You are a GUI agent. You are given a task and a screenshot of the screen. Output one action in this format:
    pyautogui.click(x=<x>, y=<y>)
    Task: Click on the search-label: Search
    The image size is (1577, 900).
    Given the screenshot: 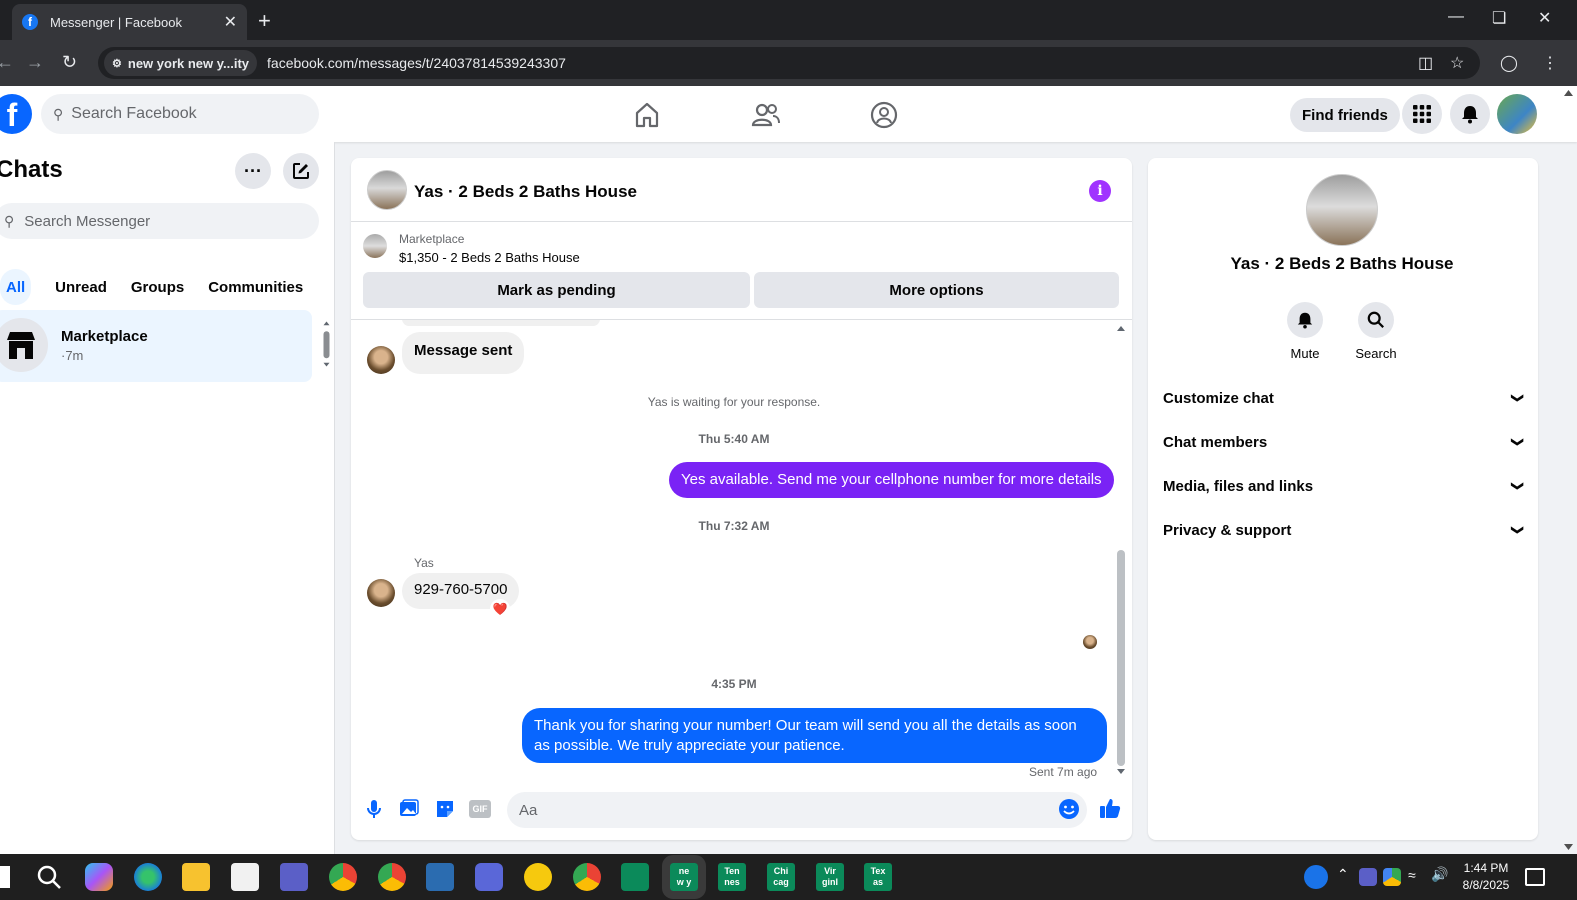 What is the action you would take?
    pyautogui.click(x=1376, y=353)
    